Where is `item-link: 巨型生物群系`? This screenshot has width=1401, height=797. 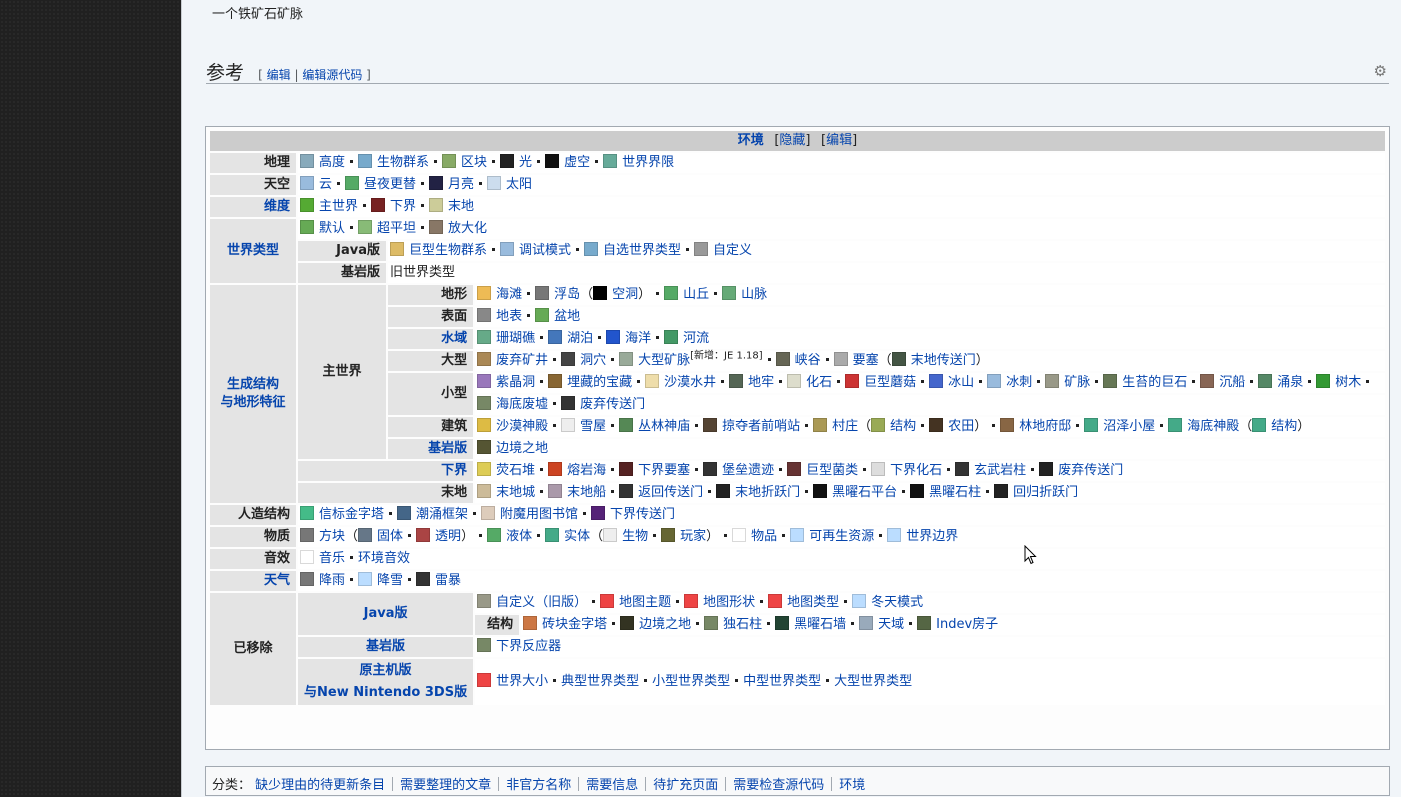
item-link: 巨型生物群系 is located at coordinates (448, 250).